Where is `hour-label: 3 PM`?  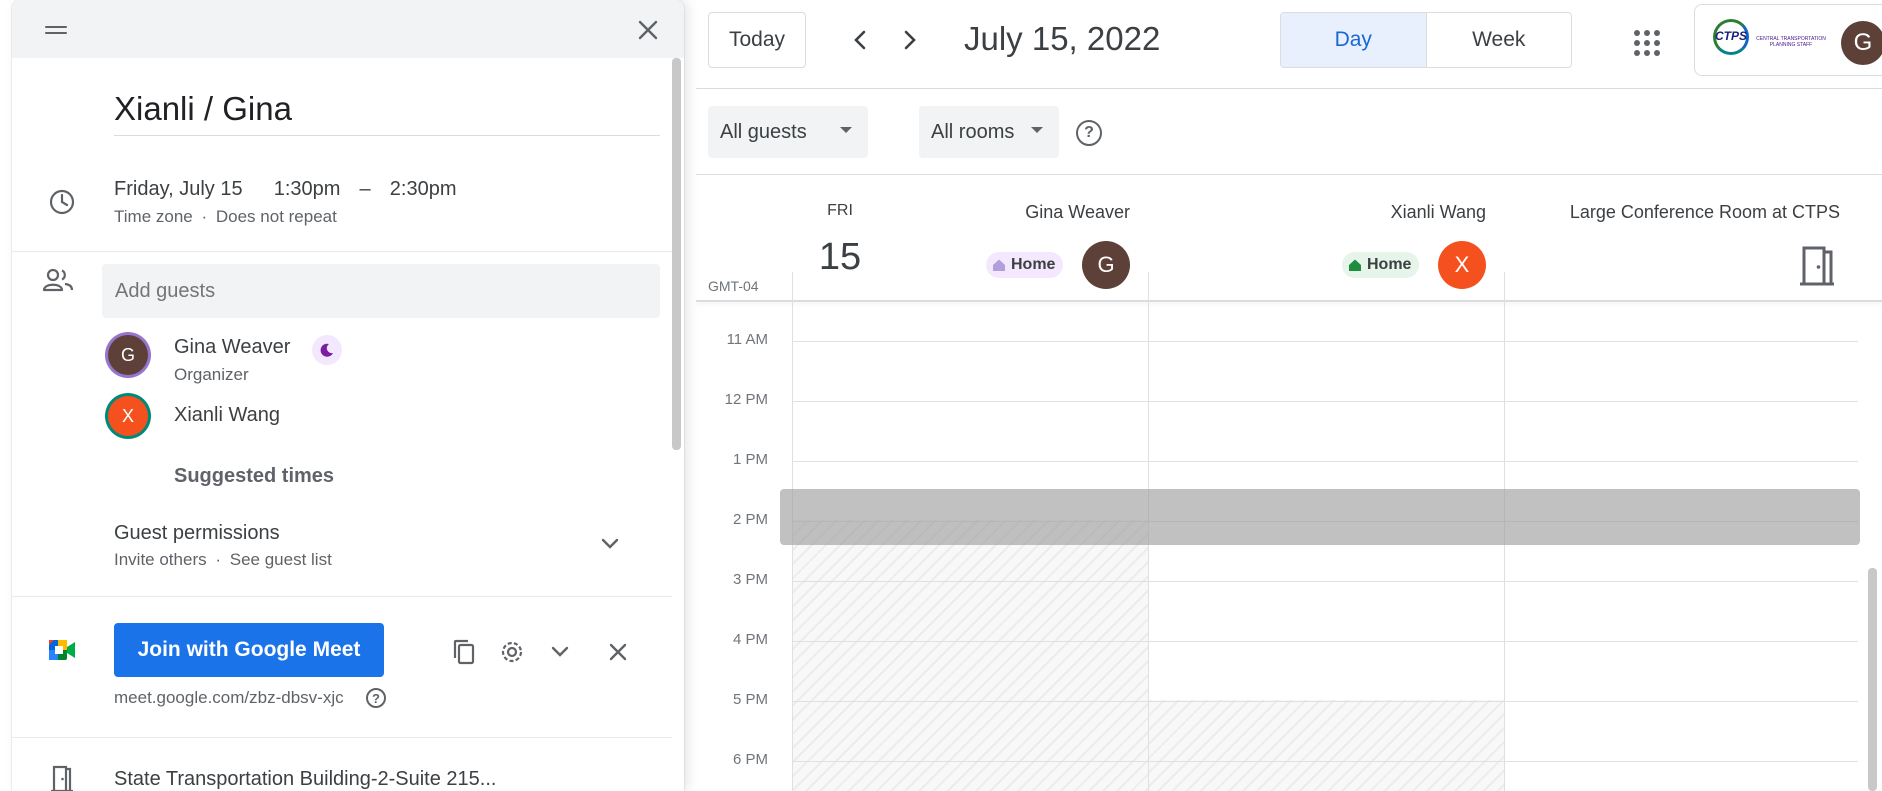 hour-label: 3 PM is located at coordinates (750, 579).